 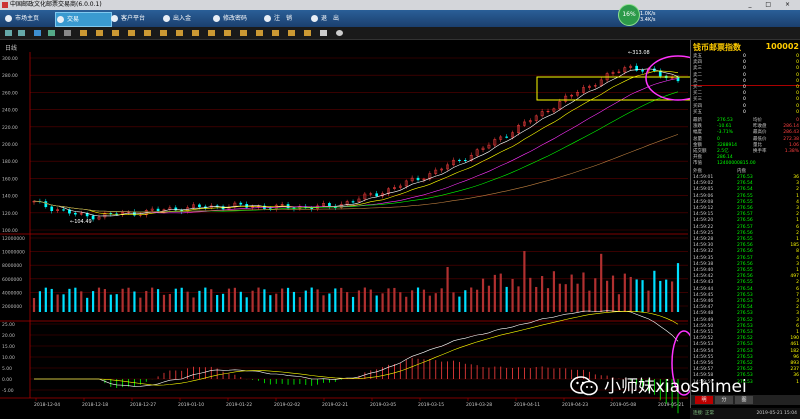 I want to click on nav-trade-button: 交易, so click(x=83, y=19).